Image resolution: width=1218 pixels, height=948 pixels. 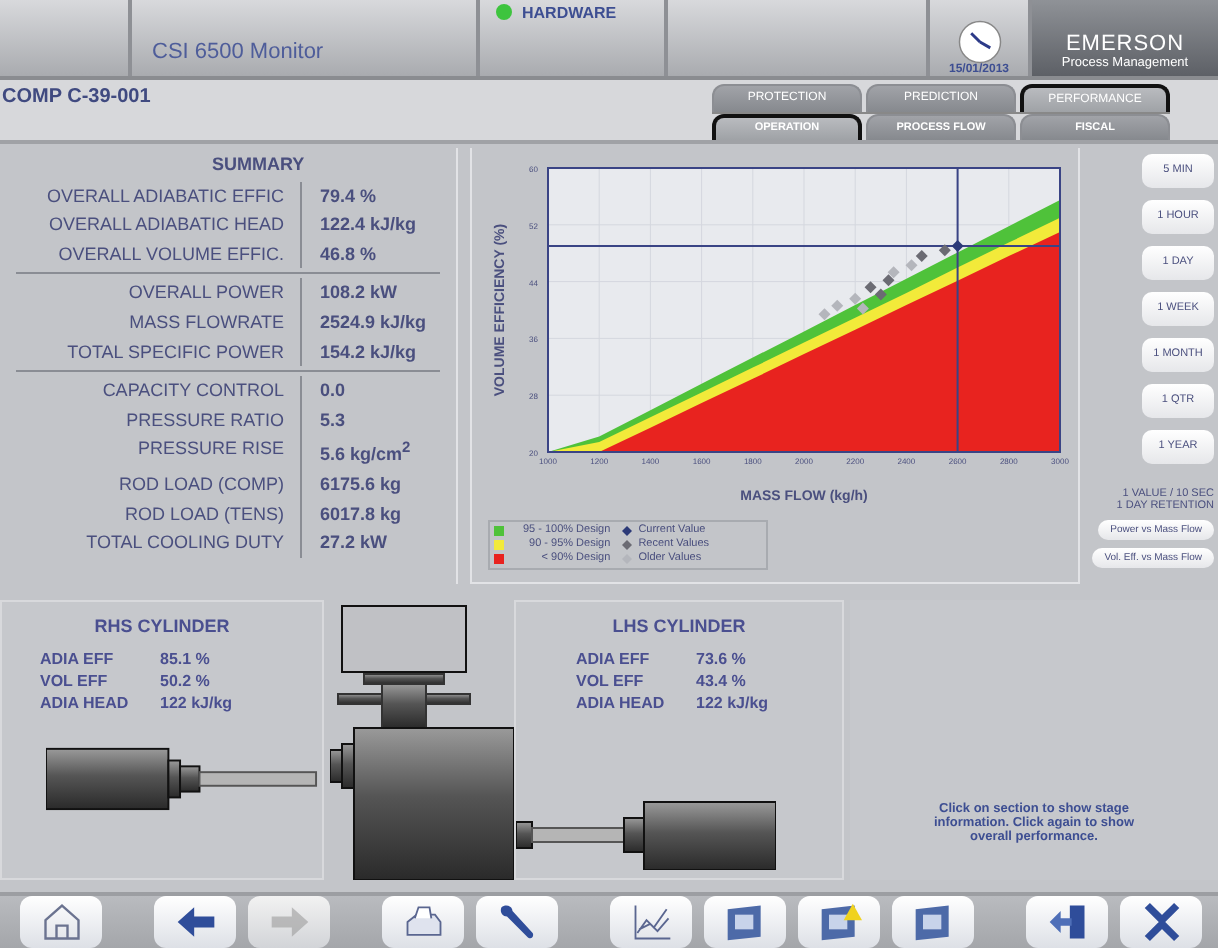 What do you see at coordinates (159, 323) in the screenshot?
I see `summary-label: MASS FLOWRATE` at bounding box center [159, 323].